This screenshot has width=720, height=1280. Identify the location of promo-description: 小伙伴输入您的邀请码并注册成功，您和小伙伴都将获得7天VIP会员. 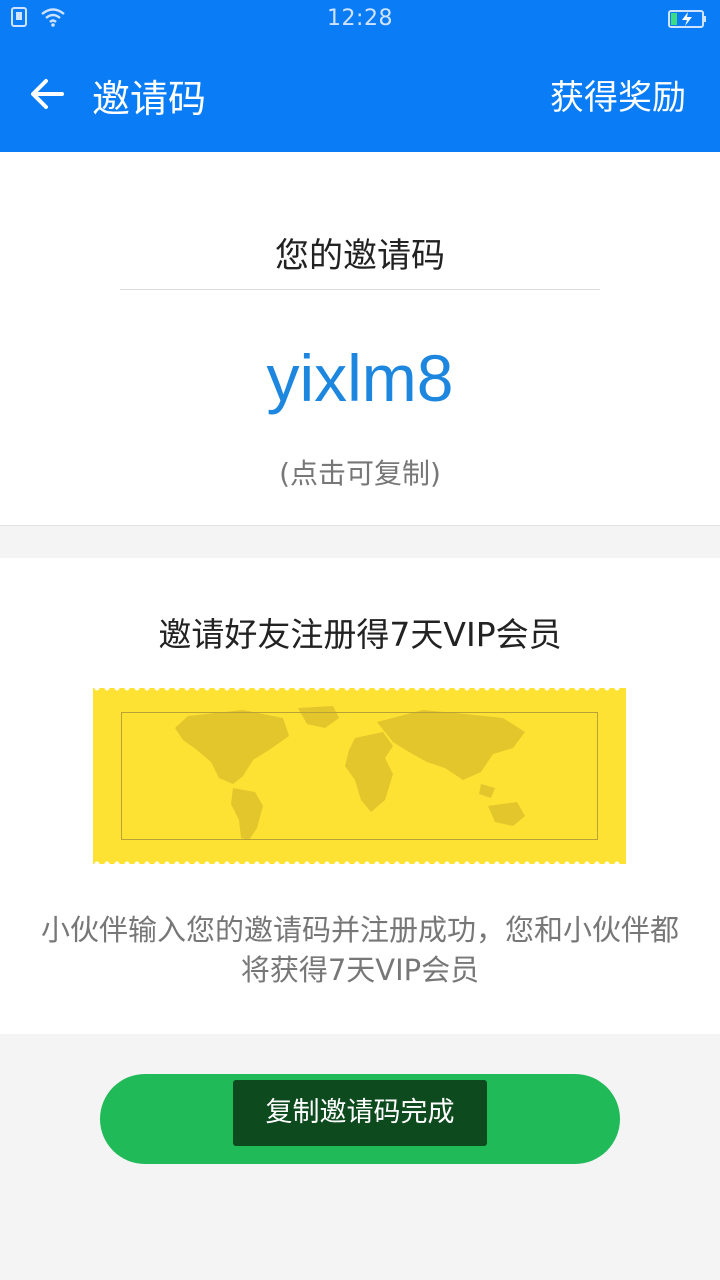
(359, 950).